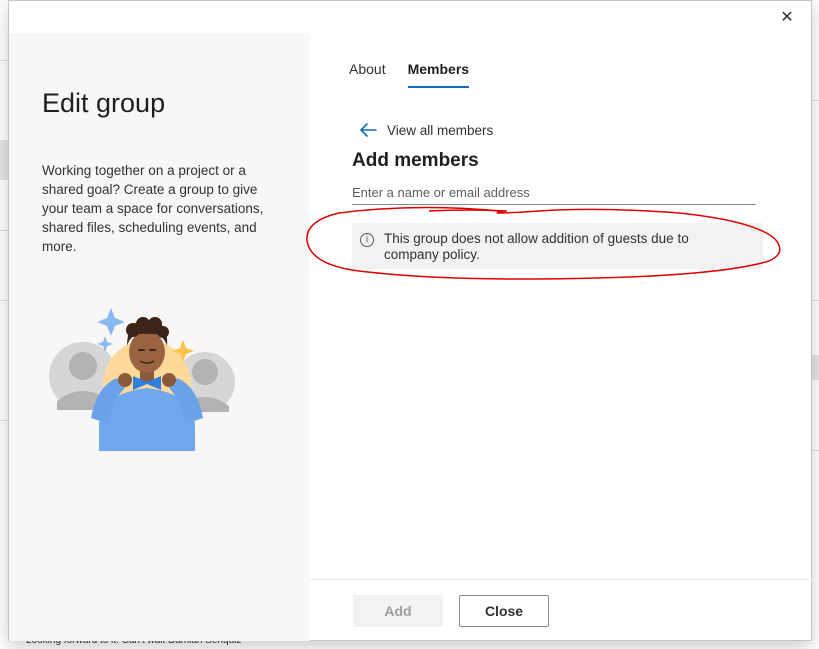 The image size is (819, 649). I want to click on add-button: Add, so click(398, 611).